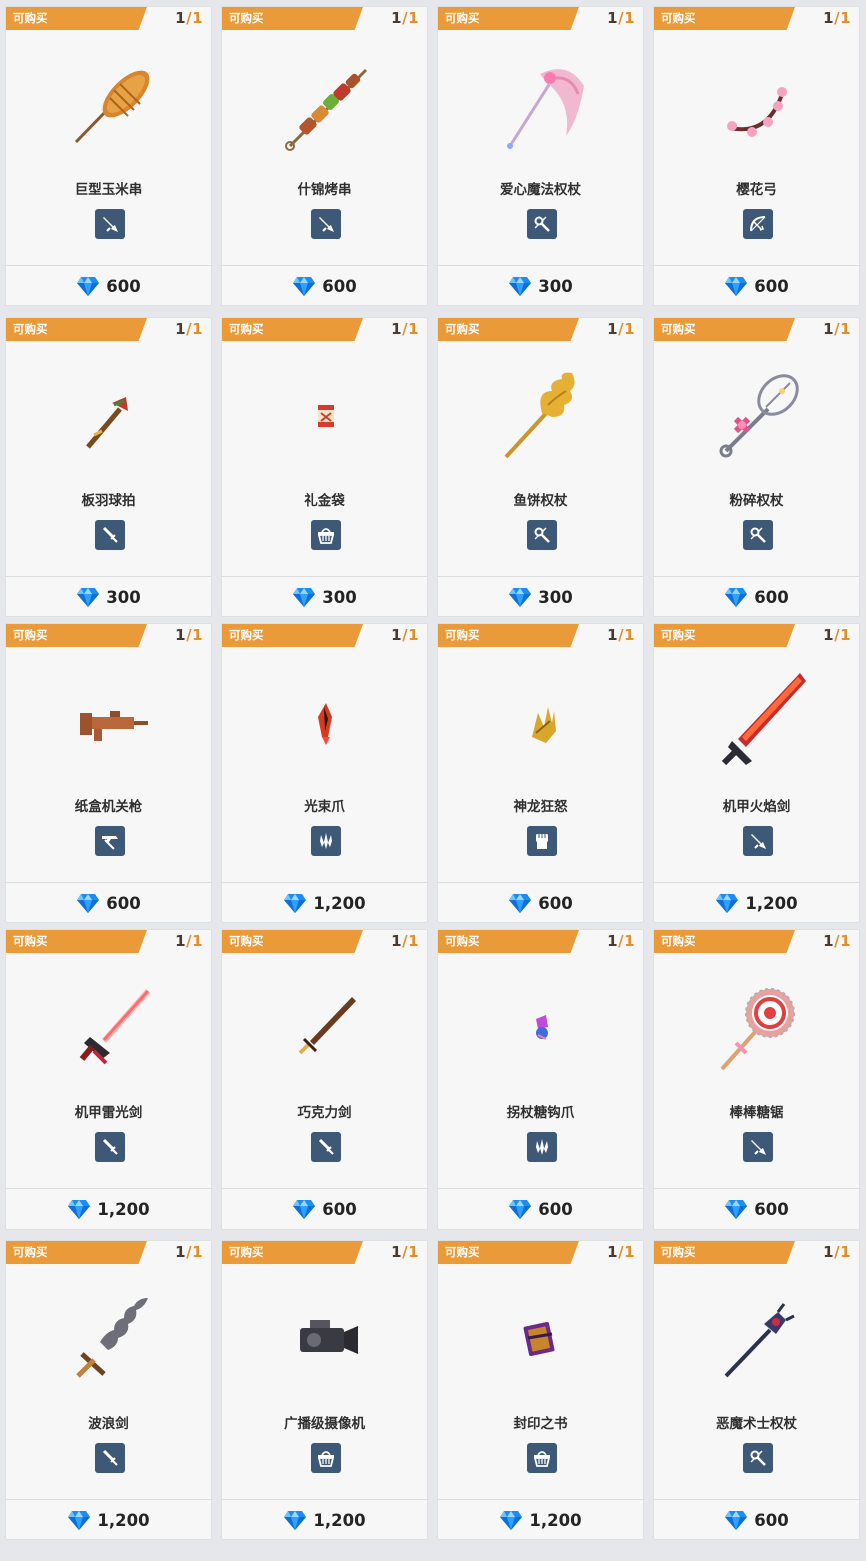  What do you see at coordinates (326, 224) in the screenshot?
I see `greatsword-icon` at bounding box center [326, 224].